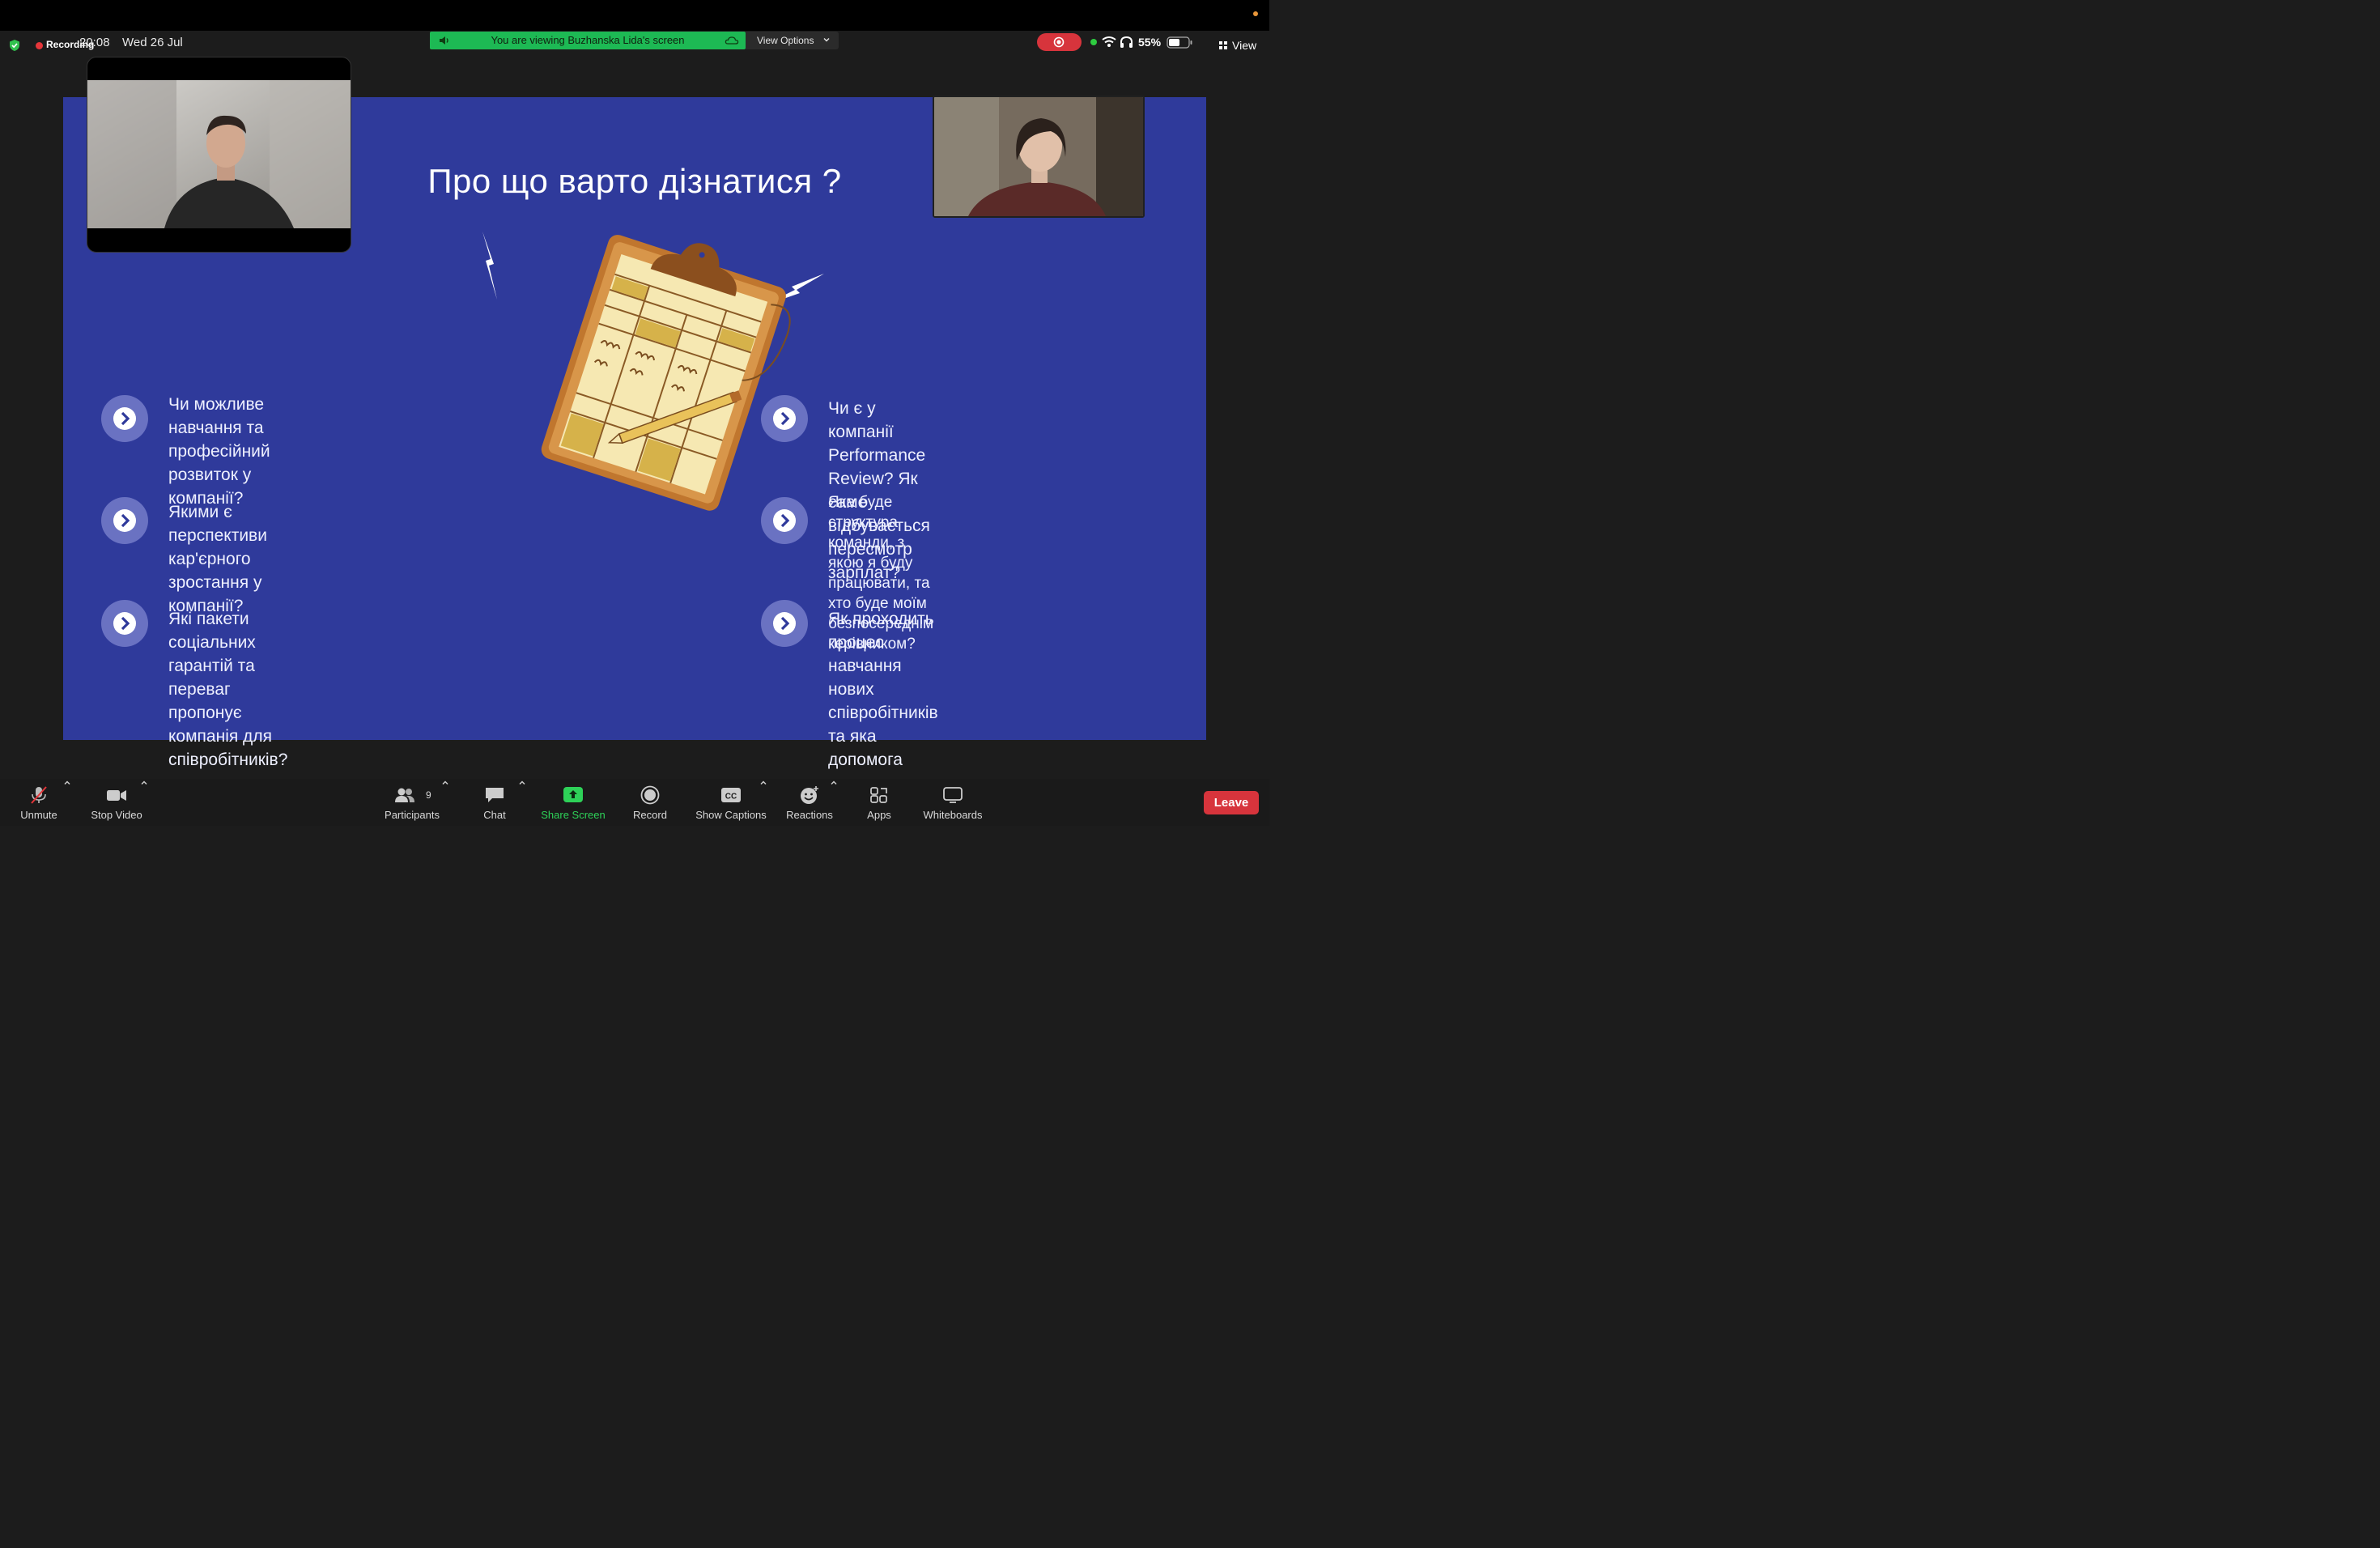  What do you see at coordinates (635, 15) in the screenshot?
I see `menu-bar` at bounding box center [635, 15].